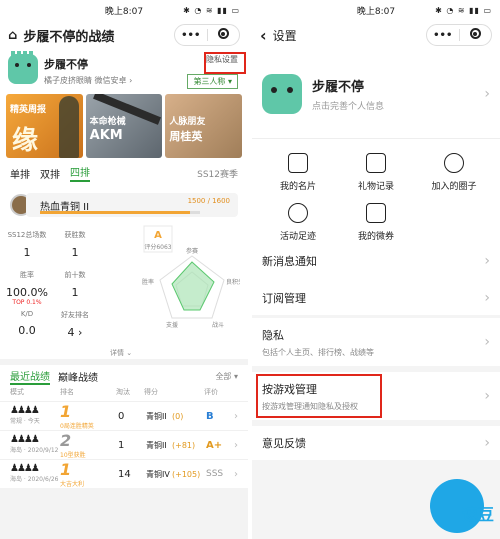 This screenshot has height=539, width=500. What do you see at coordinates (215, 474) in the screenshot?
I see `match-grade: SSS` at bounding box center [215, 474].